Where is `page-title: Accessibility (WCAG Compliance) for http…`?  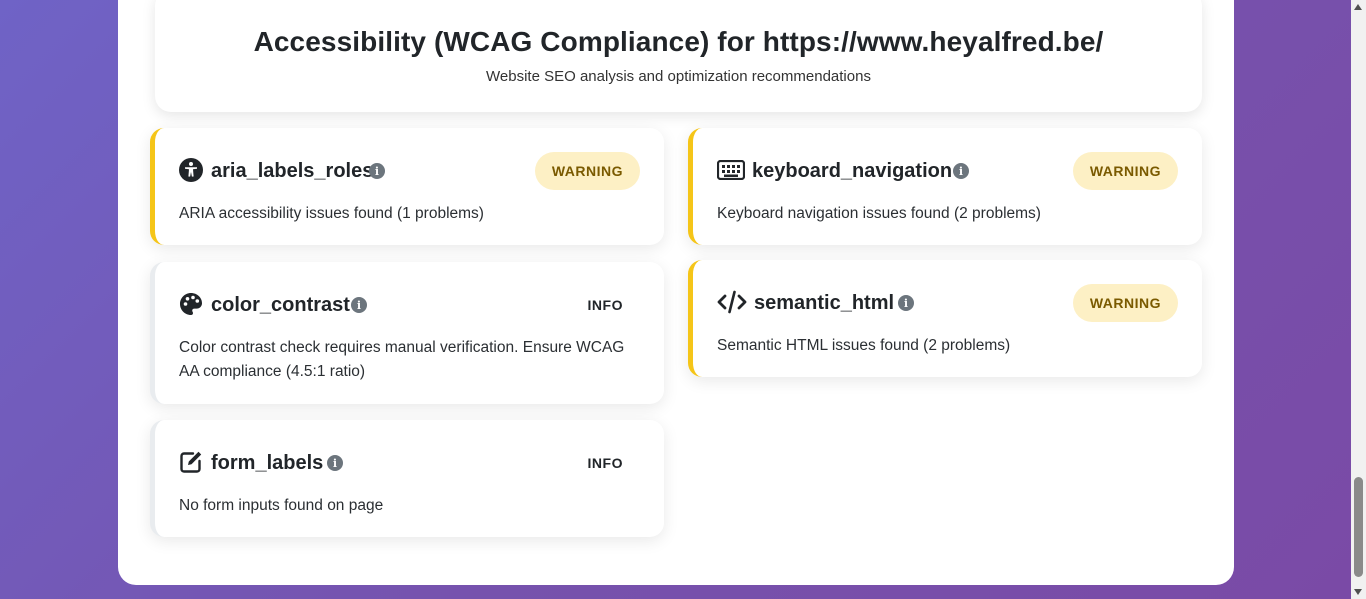
page-title: Accessibility (WCAG Compliance) for http… is located at coordinates (678, 41).